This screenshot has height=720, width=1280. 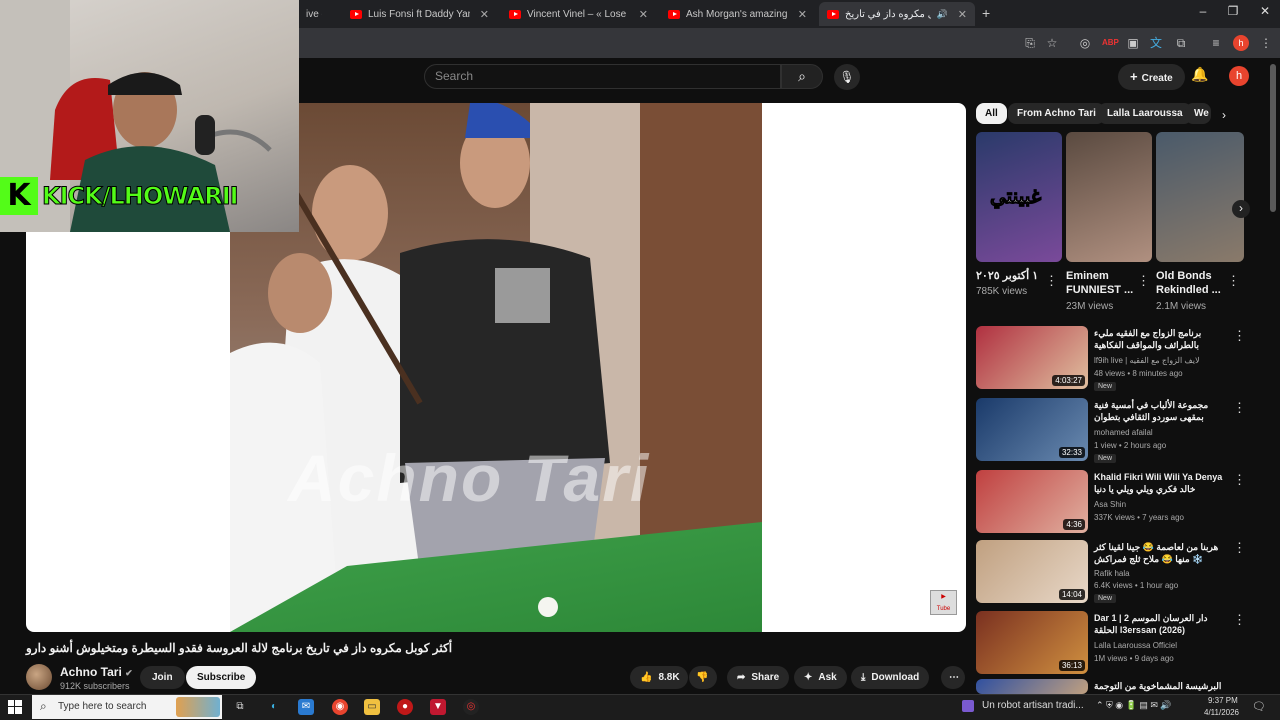 I want to click on kick-handle: KICK/LHOWARII, so click(x=141, y=196).